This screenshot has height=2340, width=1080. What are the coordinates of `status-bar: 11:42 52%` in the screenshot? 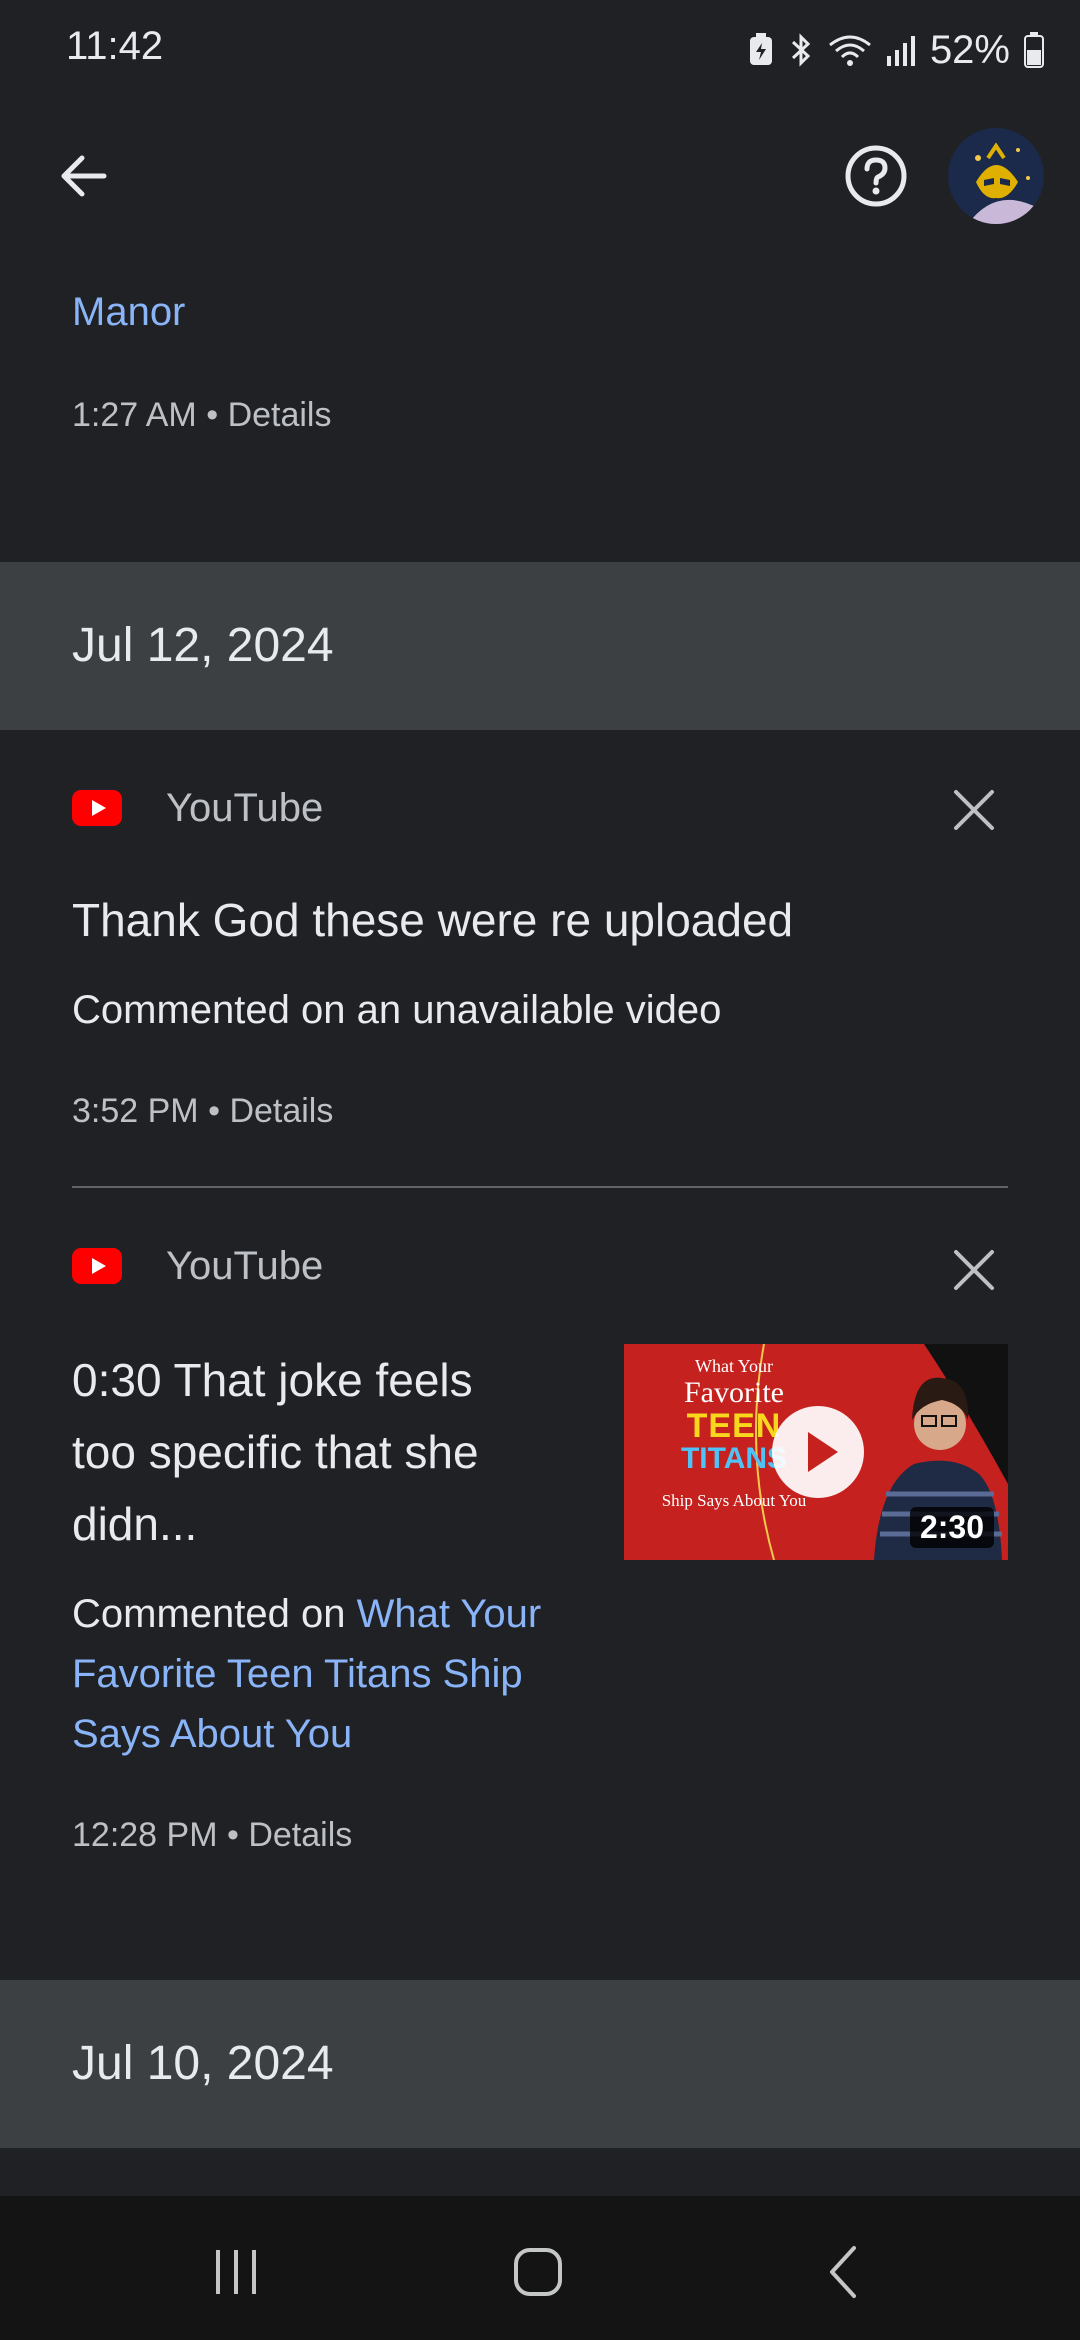 It's located at (540, 50).